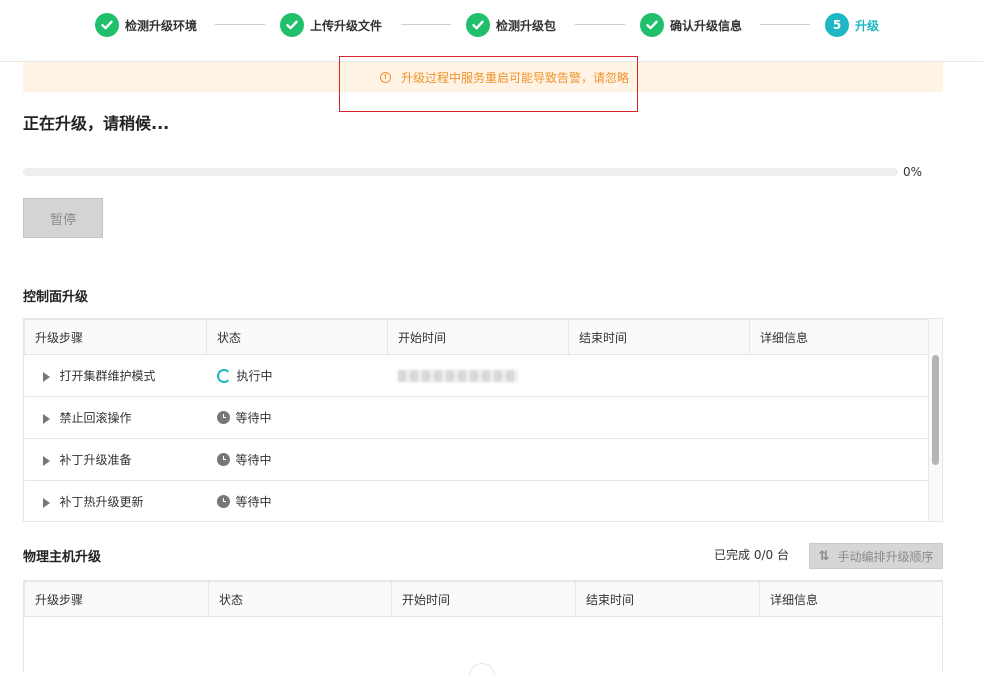 The image size is (983, 676). I want to click on scrollbar-thumb, so click(935, 410).